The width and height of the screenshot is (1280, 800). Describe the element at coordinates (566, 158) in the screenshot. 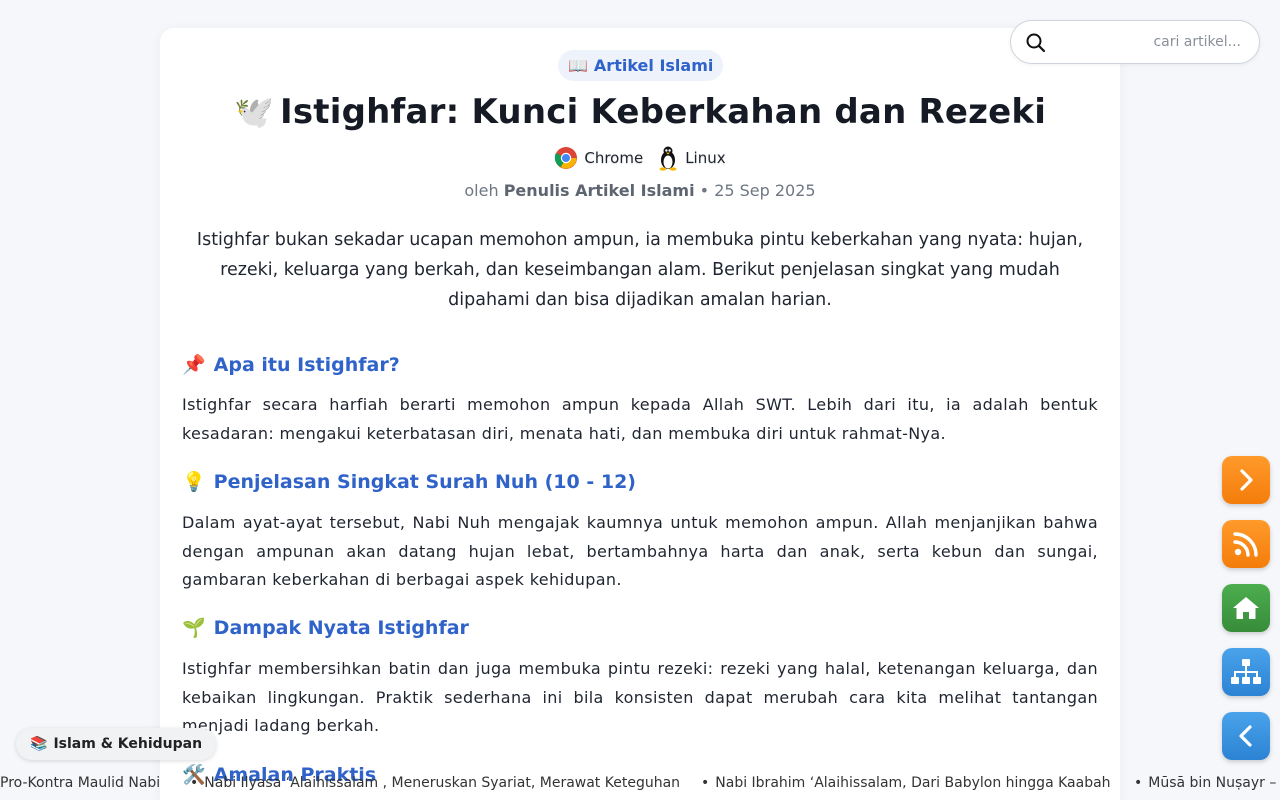

I see `chrome-icon` at that location.